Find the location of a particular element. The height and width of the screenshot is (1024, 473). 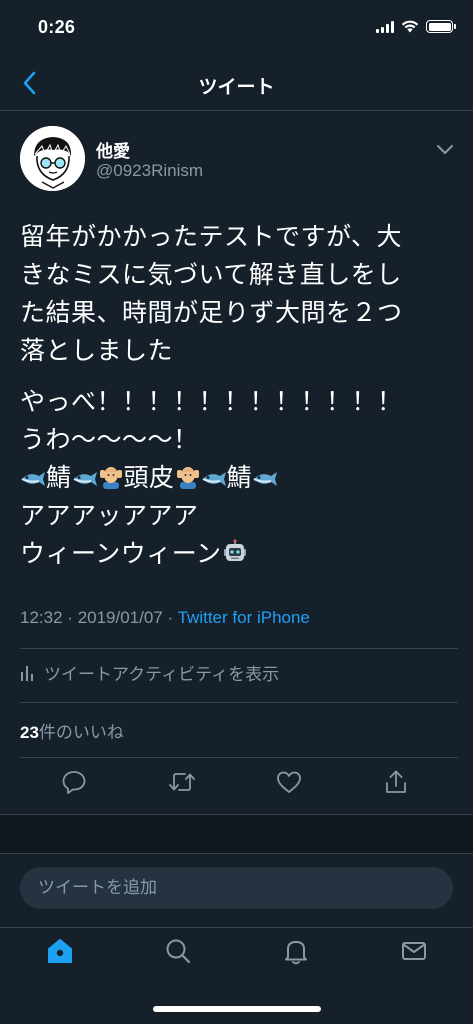

avatar-illustration is located at coordinates (52, 158).